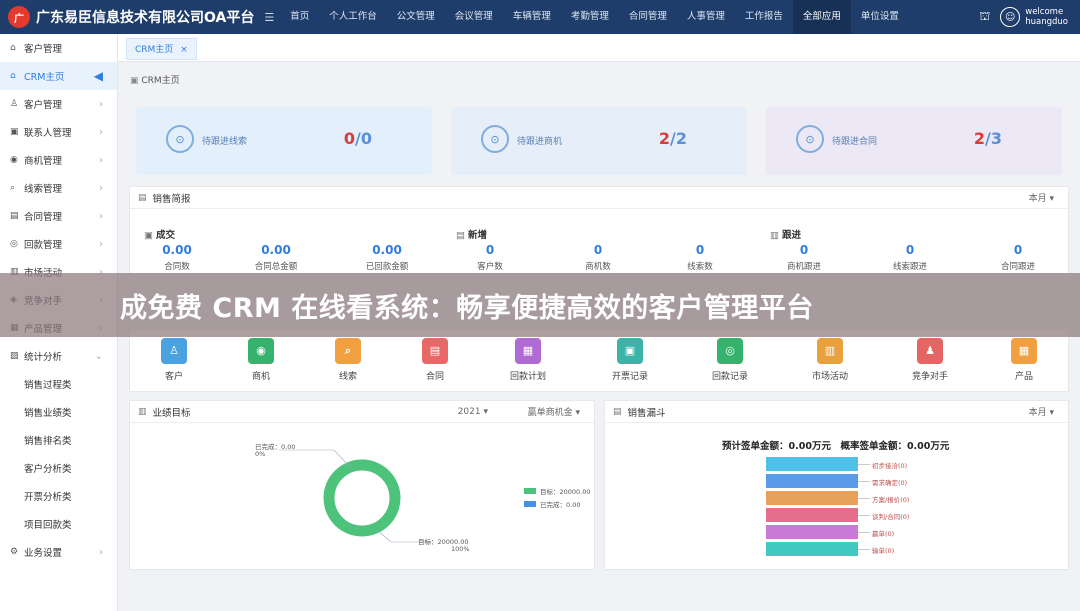 Image resolution: width=1080 pixels, height=611 pixels. I want to click on quick-item: ▥ 市场活动, so click(830, 360).